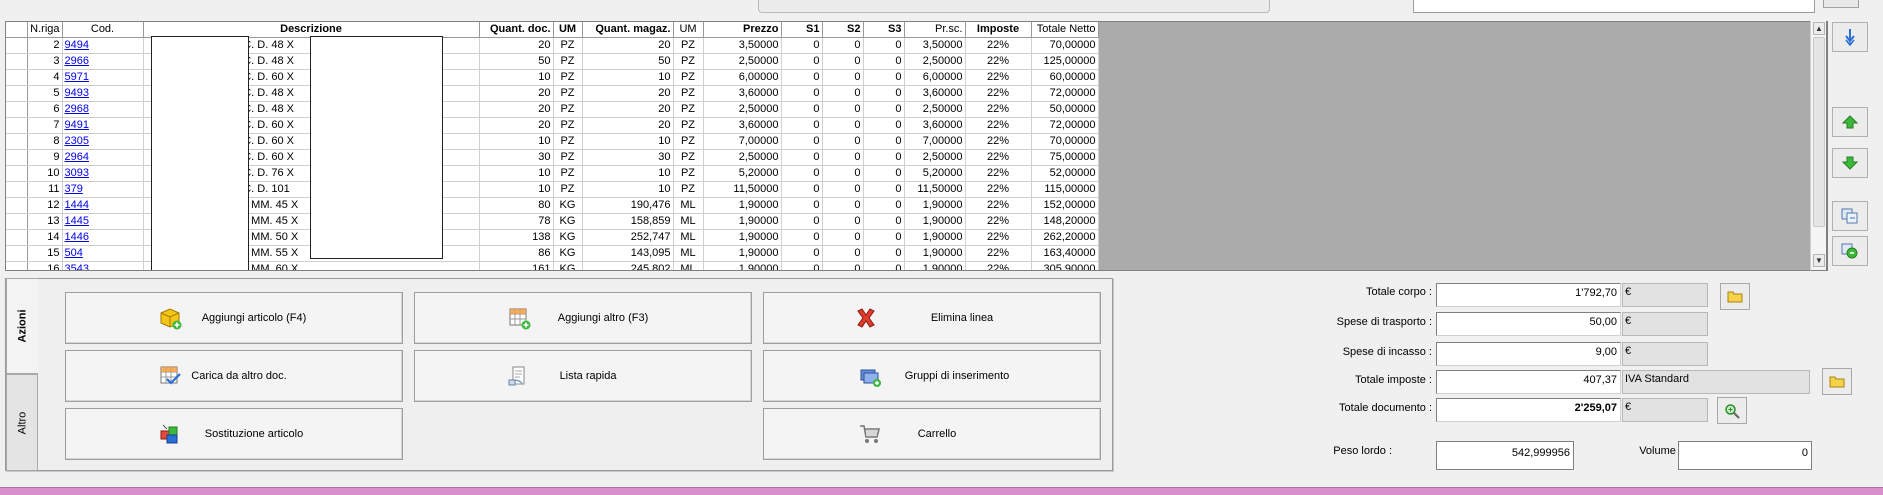 Image resolution: width=1883 pixels, height=495 pixels. What do you see at coordinates (103, 141) in the screenshot?
I see `table-cell: 2305` at bounding box center [103, 141].